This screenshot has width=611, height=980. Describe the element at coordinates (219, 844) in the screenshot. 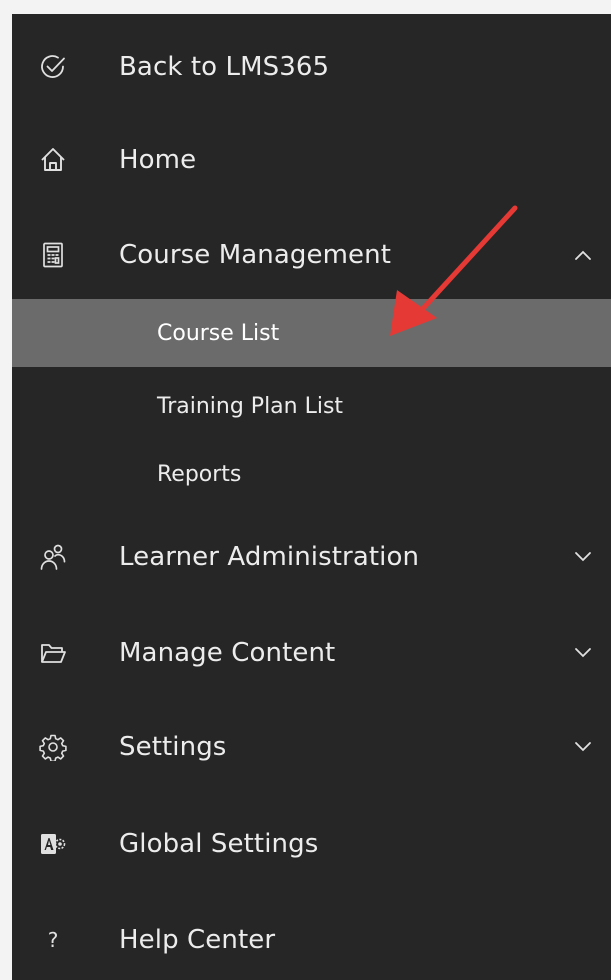

I see `nav-item-label: Global Settings` at that location.